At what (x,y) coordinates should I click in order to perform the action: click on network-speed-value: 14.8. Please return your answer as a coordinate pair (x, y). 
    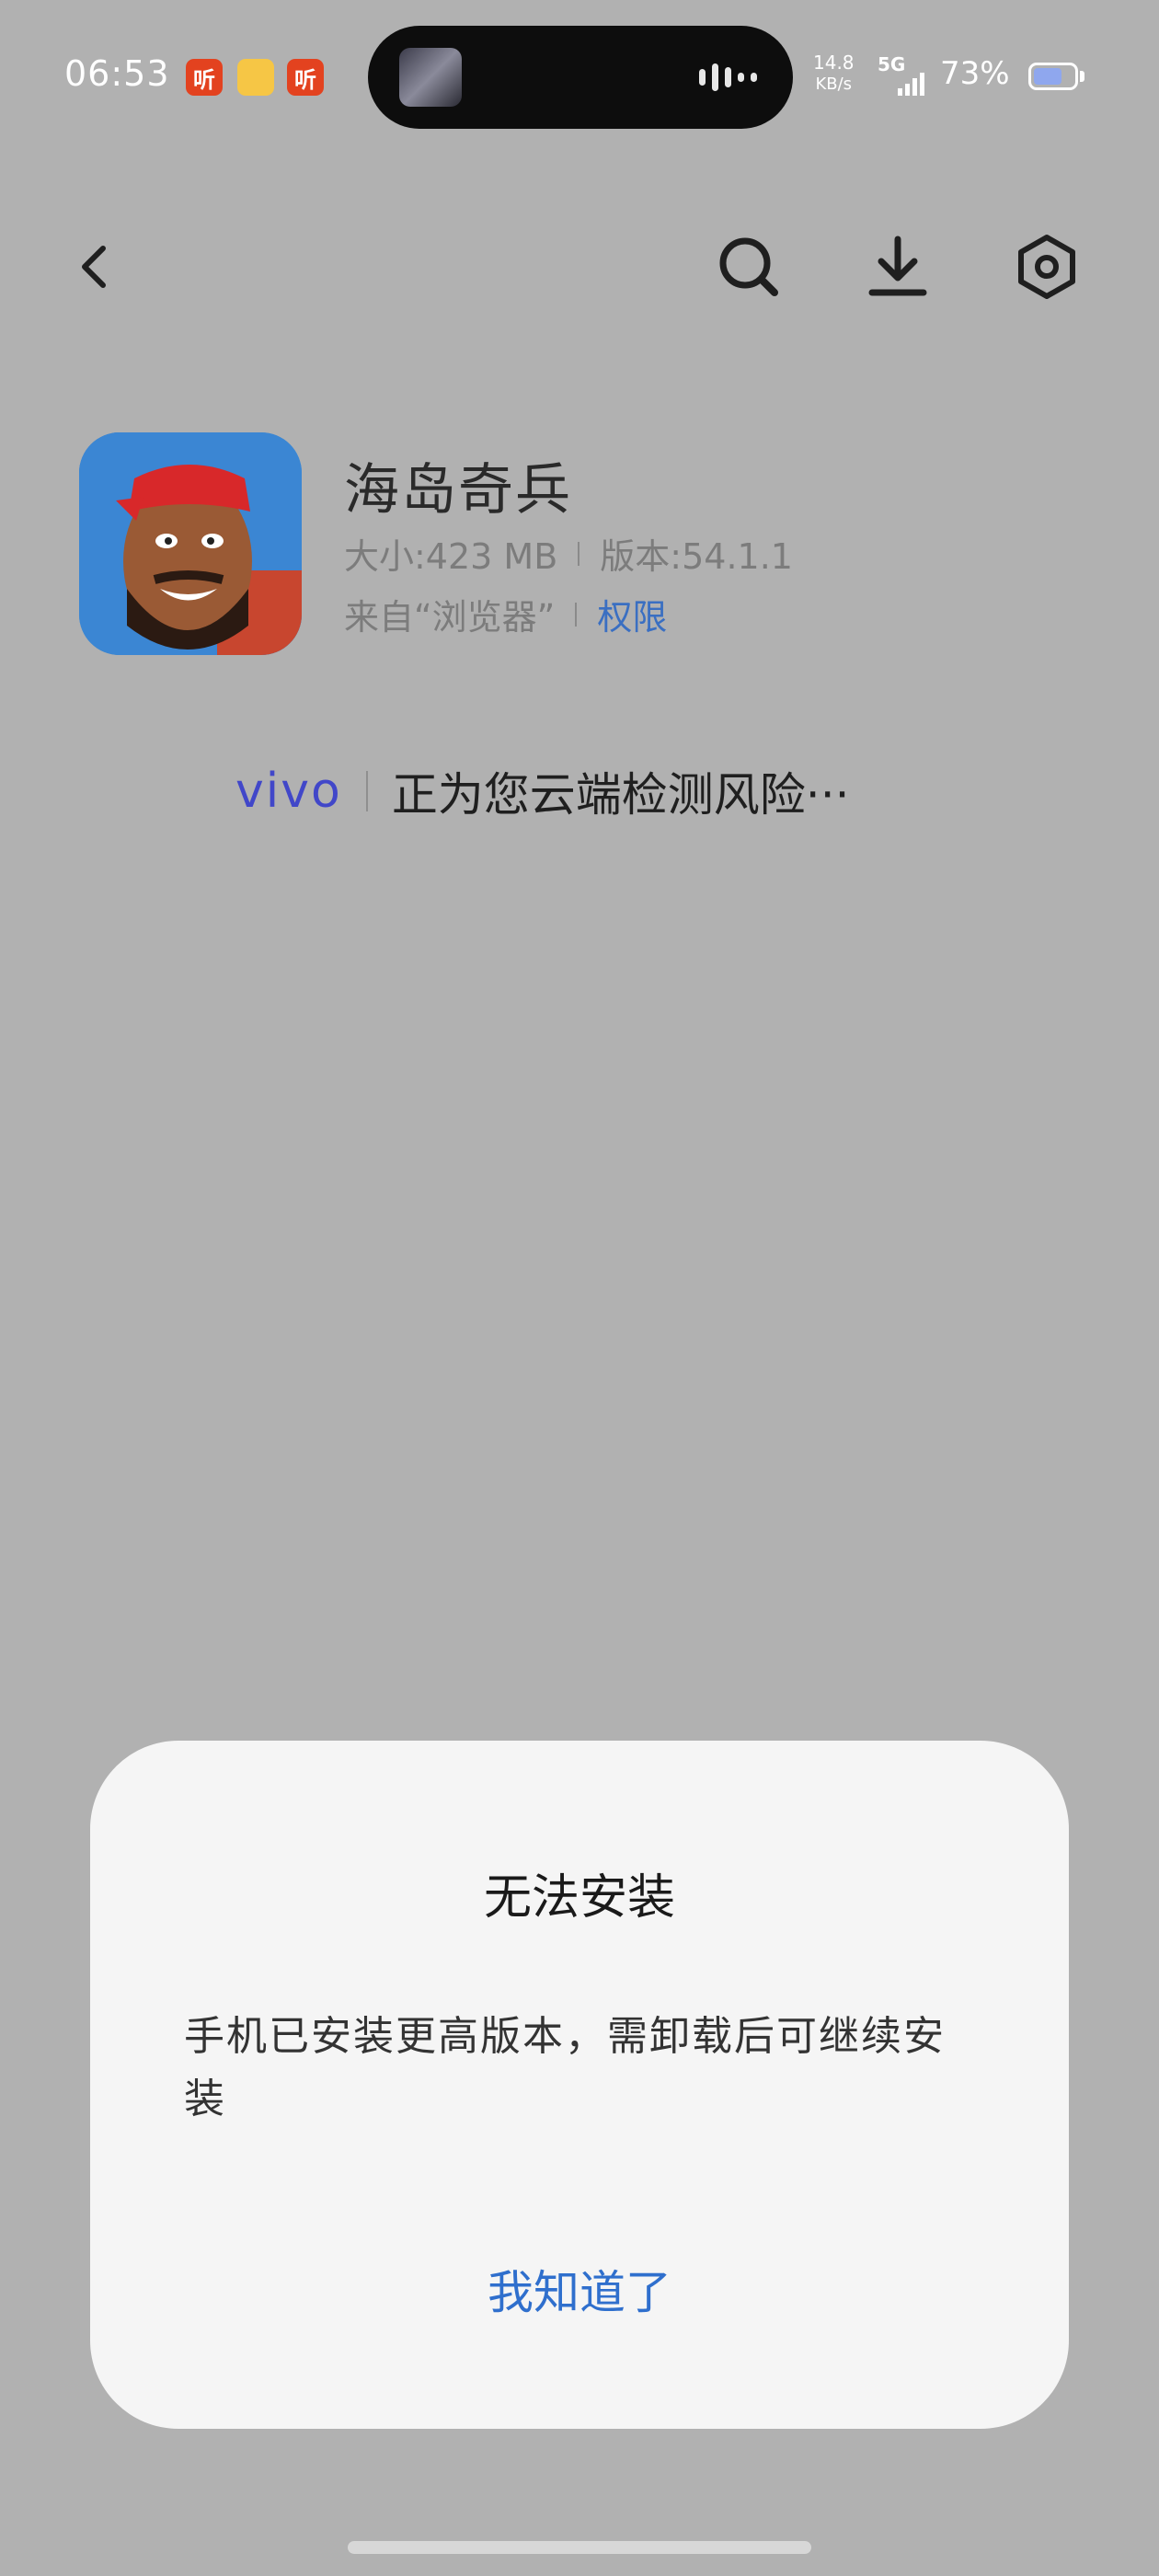
    Looking at the image, I should click on (834, 63).